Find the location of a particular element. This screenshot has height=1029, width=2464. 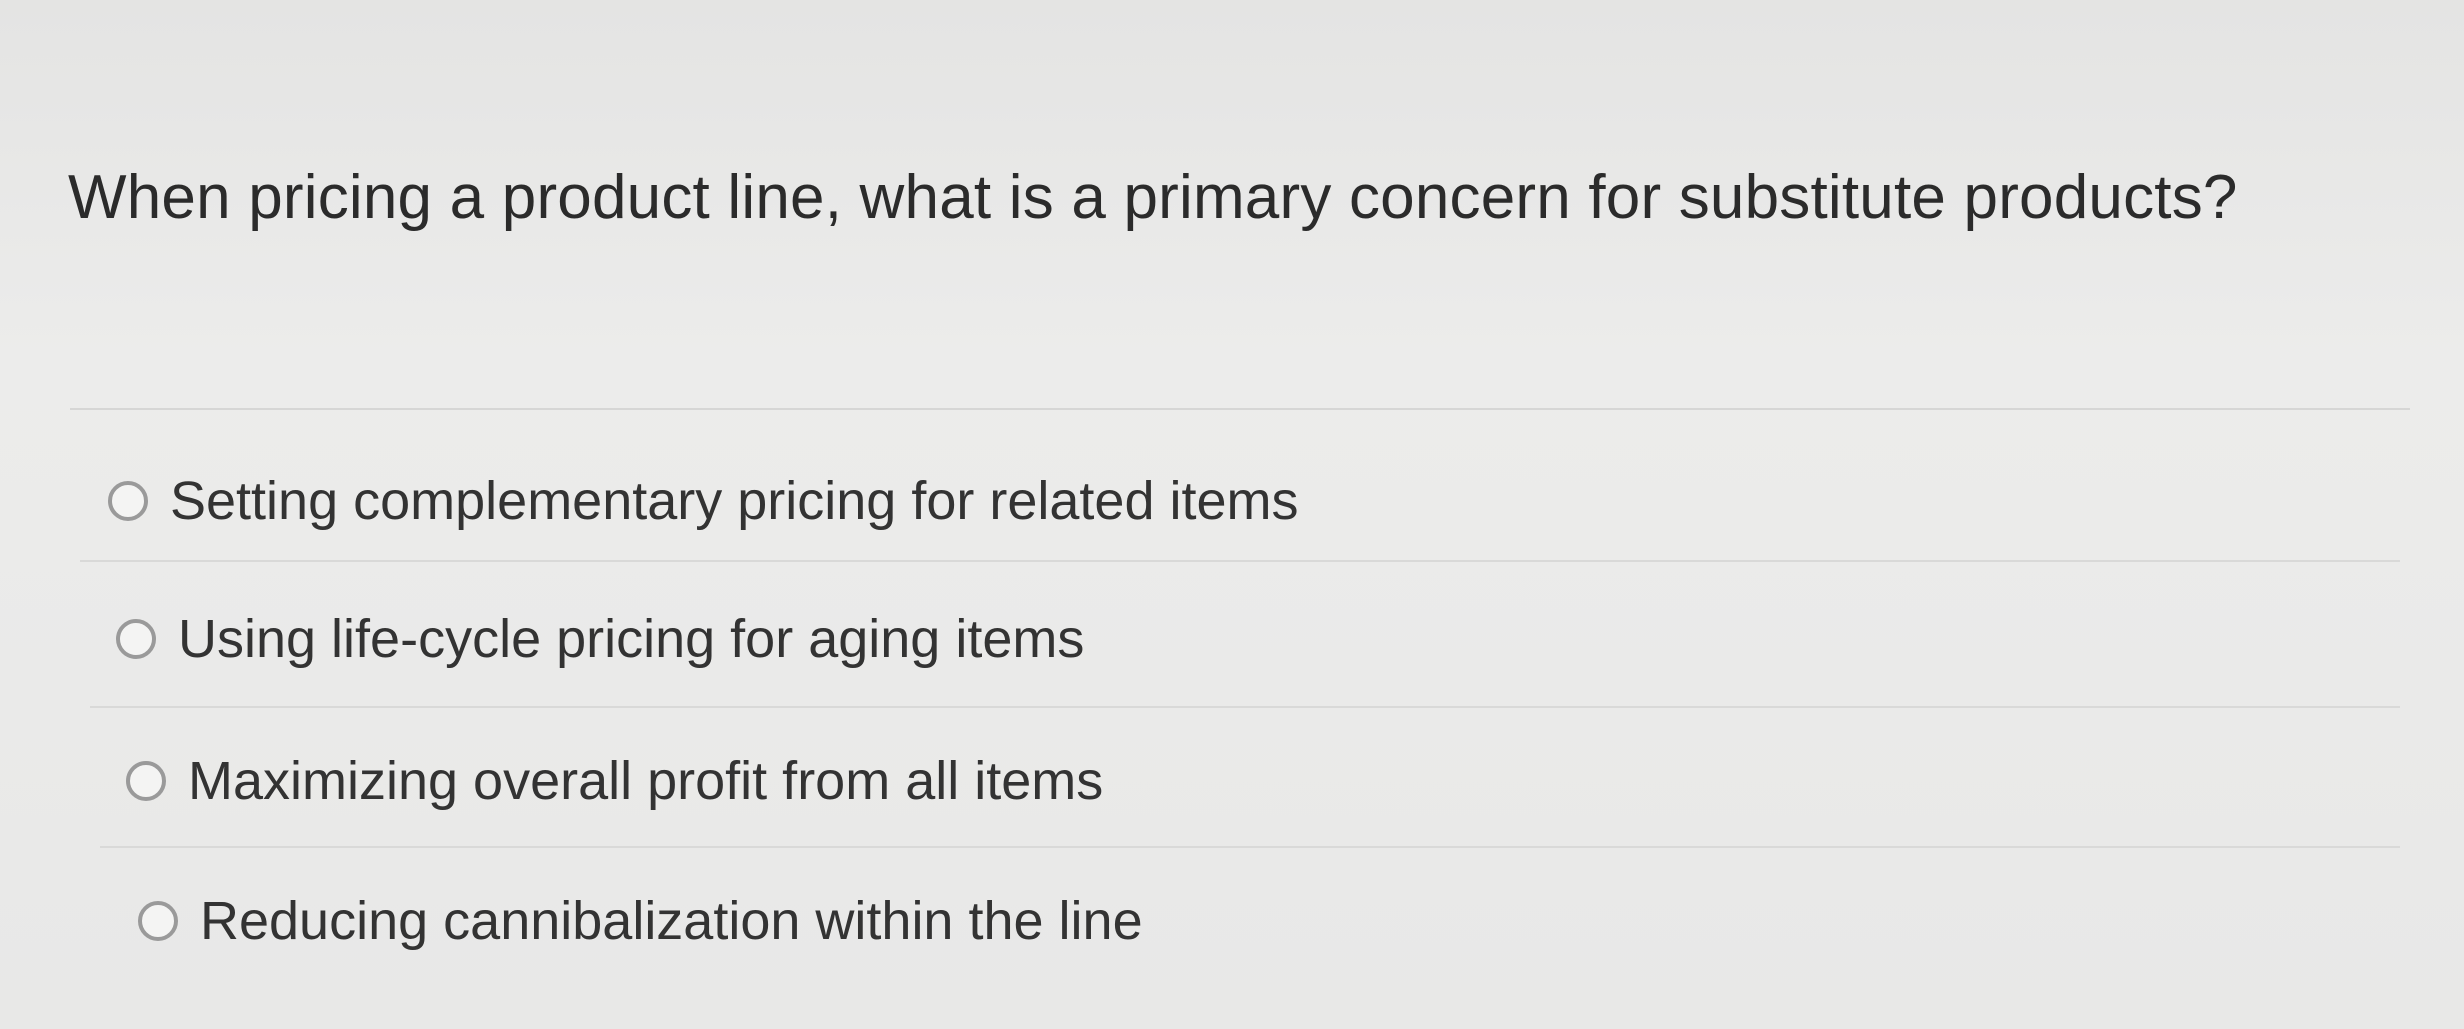

question-divider is located at coordinates (1240, 409).